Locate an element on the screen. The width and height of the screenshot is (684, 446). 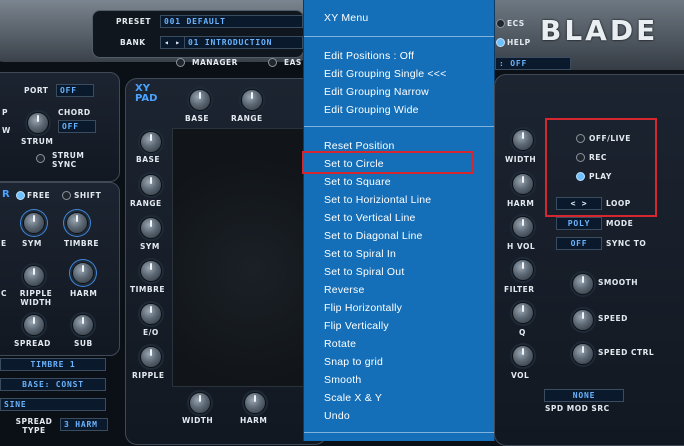
right-hvol-label: H VOL is located at coordinates (521, 246).